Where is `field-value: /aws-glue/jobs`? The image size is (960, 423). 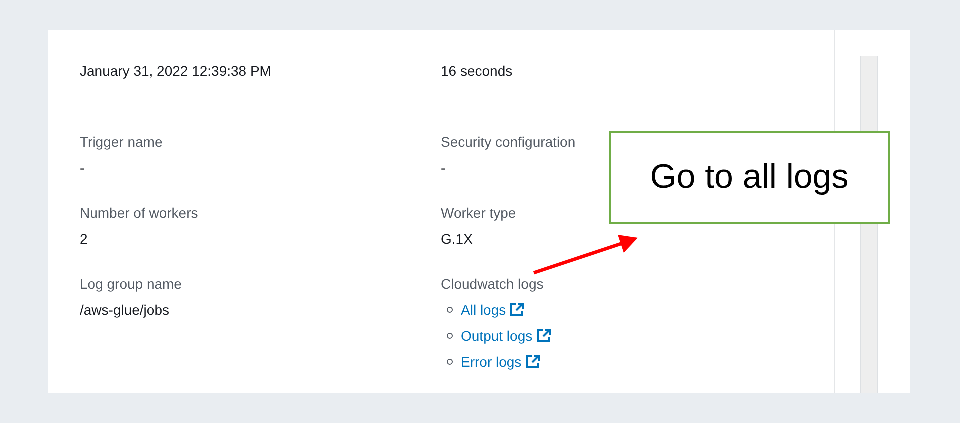
field-value: /aws-glue/jobs is located at coordinates (125, 310).